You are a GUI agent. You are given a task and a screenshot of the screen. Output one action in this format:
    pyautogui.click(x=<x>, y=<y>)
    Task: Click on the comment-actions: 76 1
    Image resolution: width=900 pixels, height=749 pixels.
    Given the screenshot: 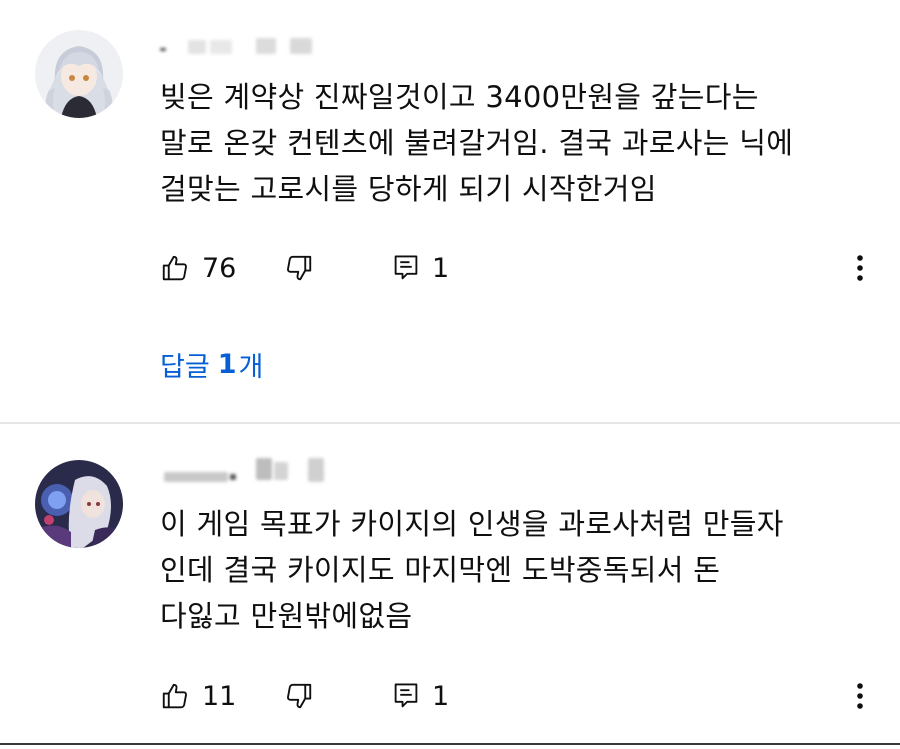 What is the action you would take?
    pyautogui.click(x=520, y=268)
    